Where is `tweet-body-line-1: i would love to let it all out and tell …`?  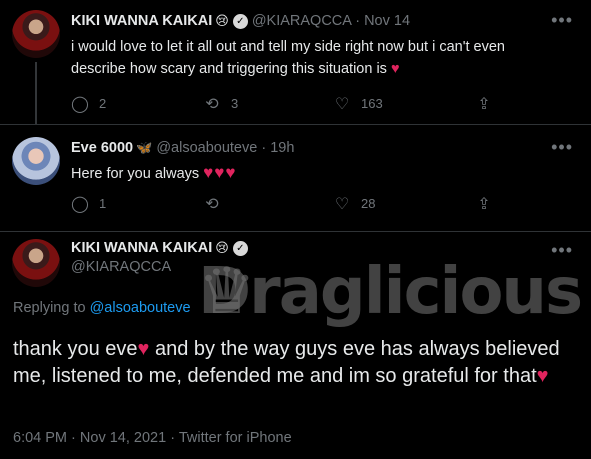
tweet-body-line-1: i would love to let it all out and tell … is located at coordinates (288, 47).